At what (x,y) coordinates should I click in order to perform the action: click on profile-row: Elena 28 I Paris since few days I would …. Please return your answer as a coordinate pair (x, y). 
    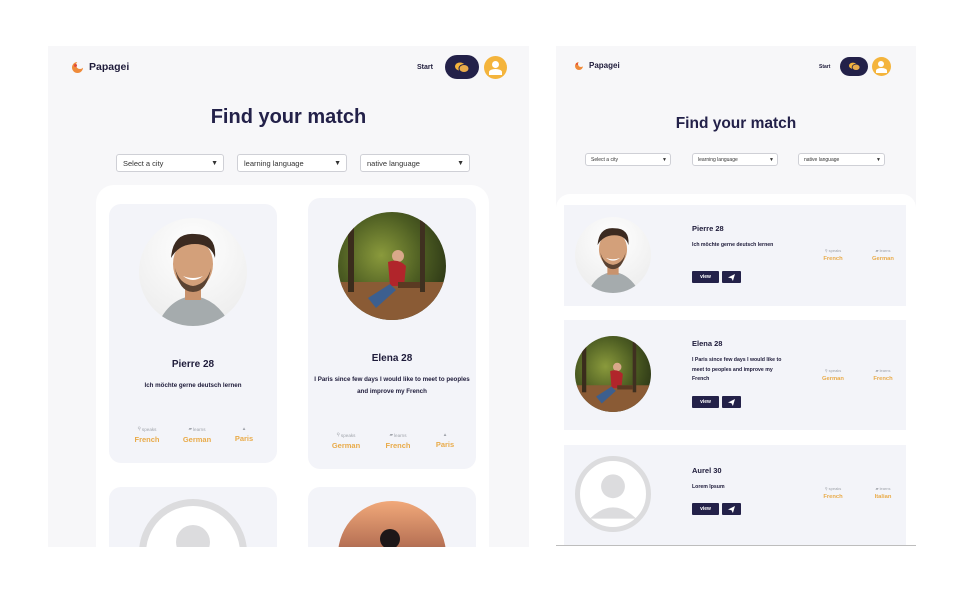
    Looking at the image, I should click on (735, 375).